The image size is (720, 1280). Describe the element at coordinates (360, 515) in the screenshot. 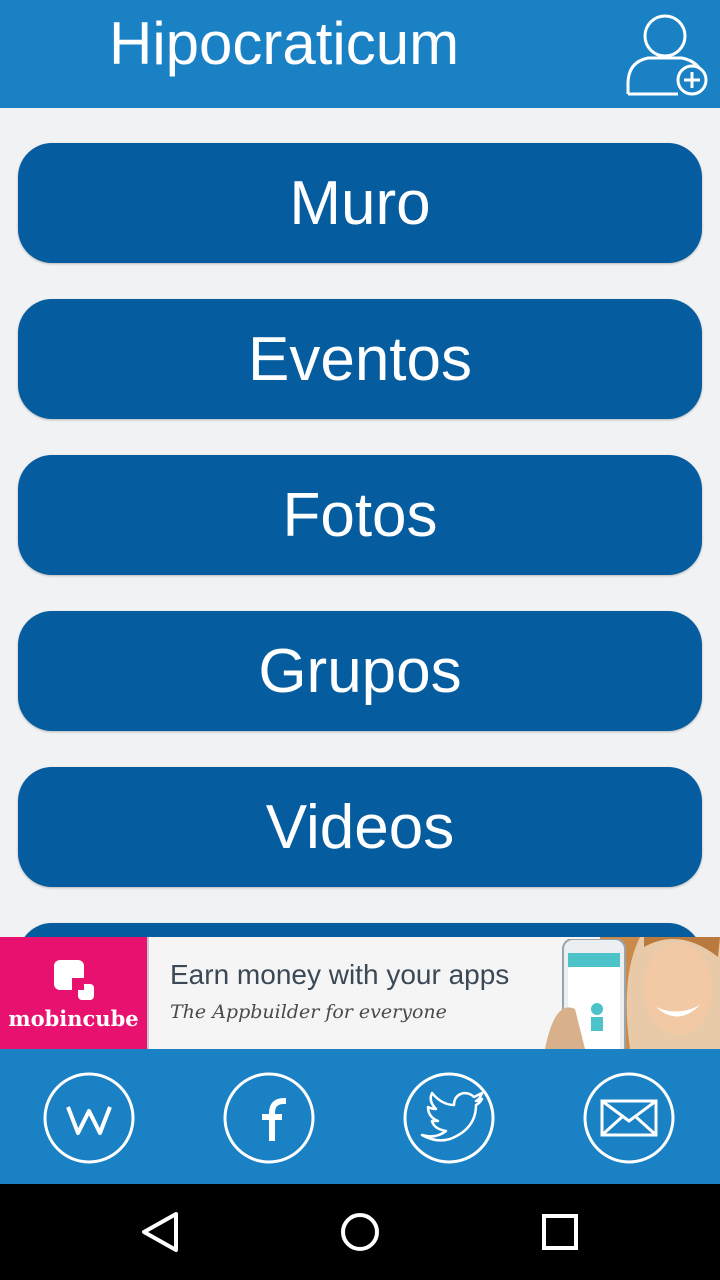

I see `menu-button-fotos: Fotos` at that location.